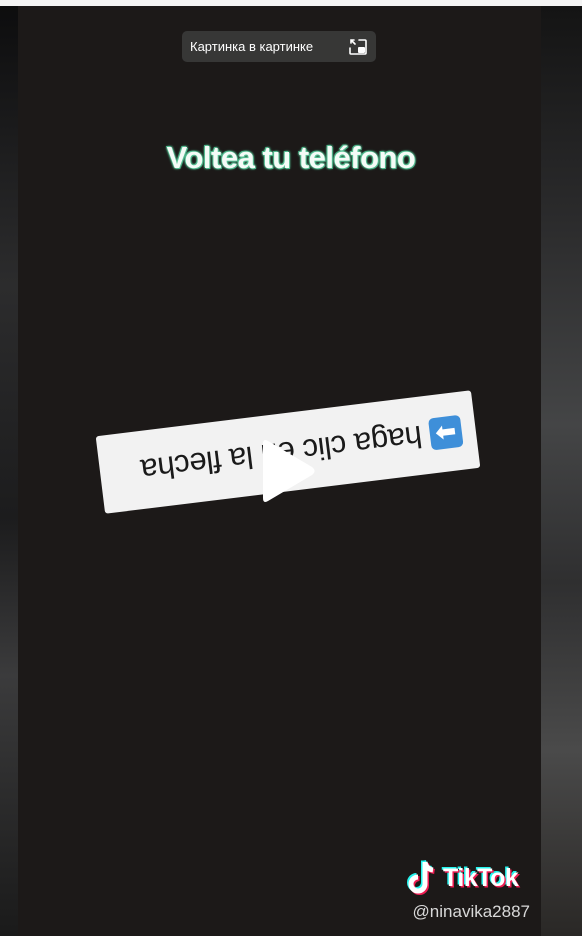 This screenshot has width=582, height=936. What do you see at coordinates (471, 911) in the screenshot?
I see `creator-handle: @ninavika2887` at bounding box center [471, 911].